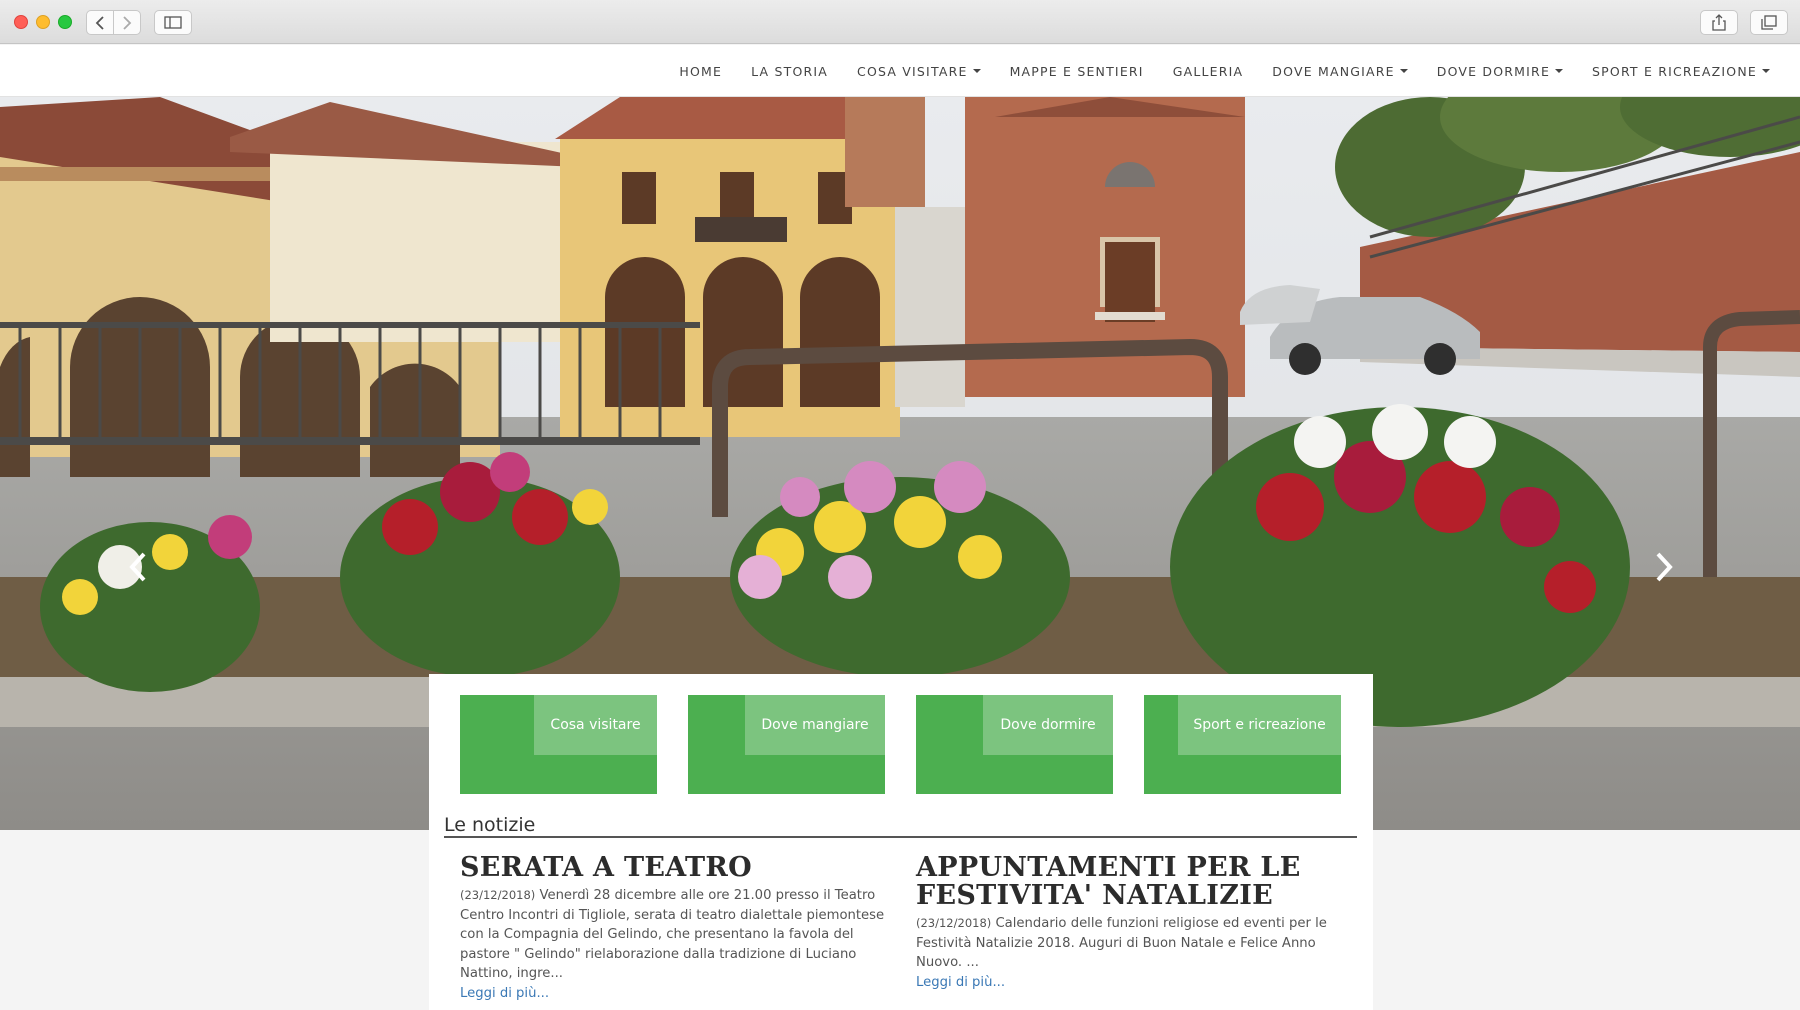 This screenshot has height=1010, width=1800. Describe the element at coordinates (1674, 71) in the screenshot. I see `nav-item-label: SPORT E RICREAZIONE` at that location.